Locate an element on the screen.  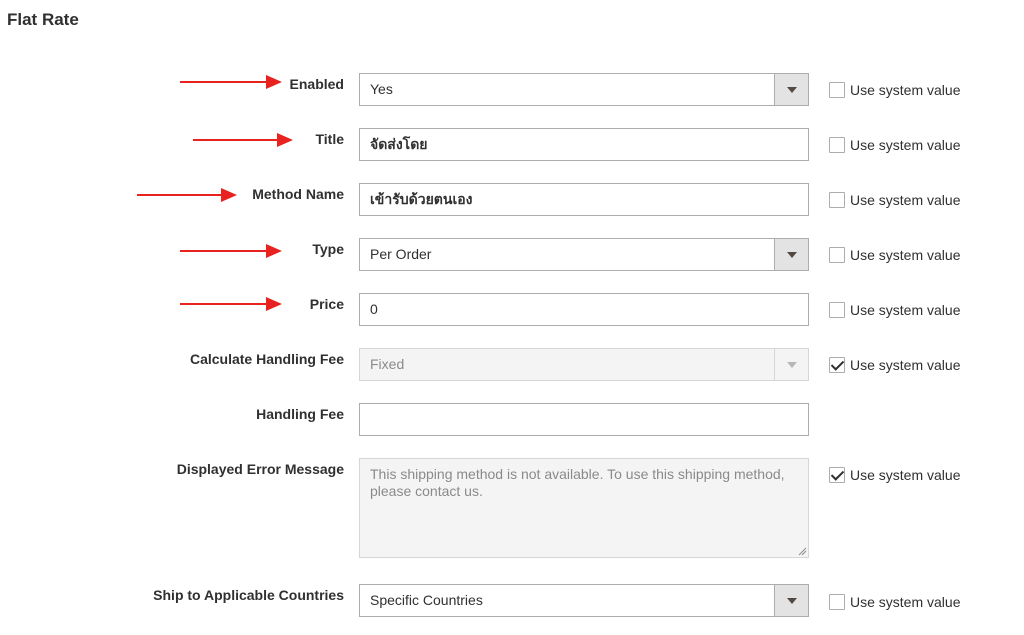
enabled-use-system-value: Use system value is located at coordinates (894, 90).